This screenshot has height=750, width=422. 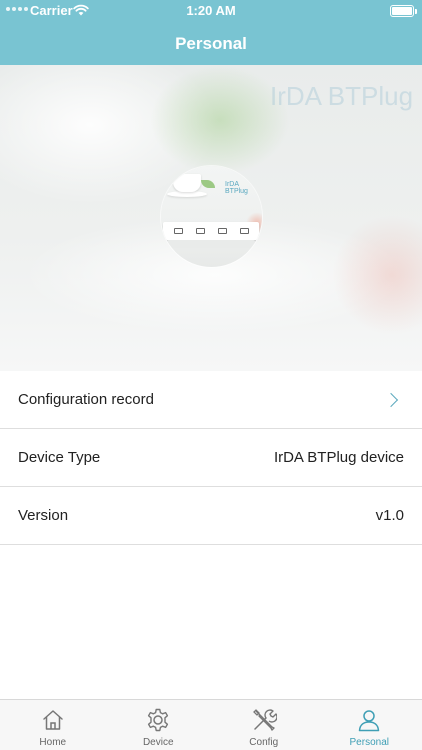 I want to click on page-title: Personal, so click(x=211, y=43).